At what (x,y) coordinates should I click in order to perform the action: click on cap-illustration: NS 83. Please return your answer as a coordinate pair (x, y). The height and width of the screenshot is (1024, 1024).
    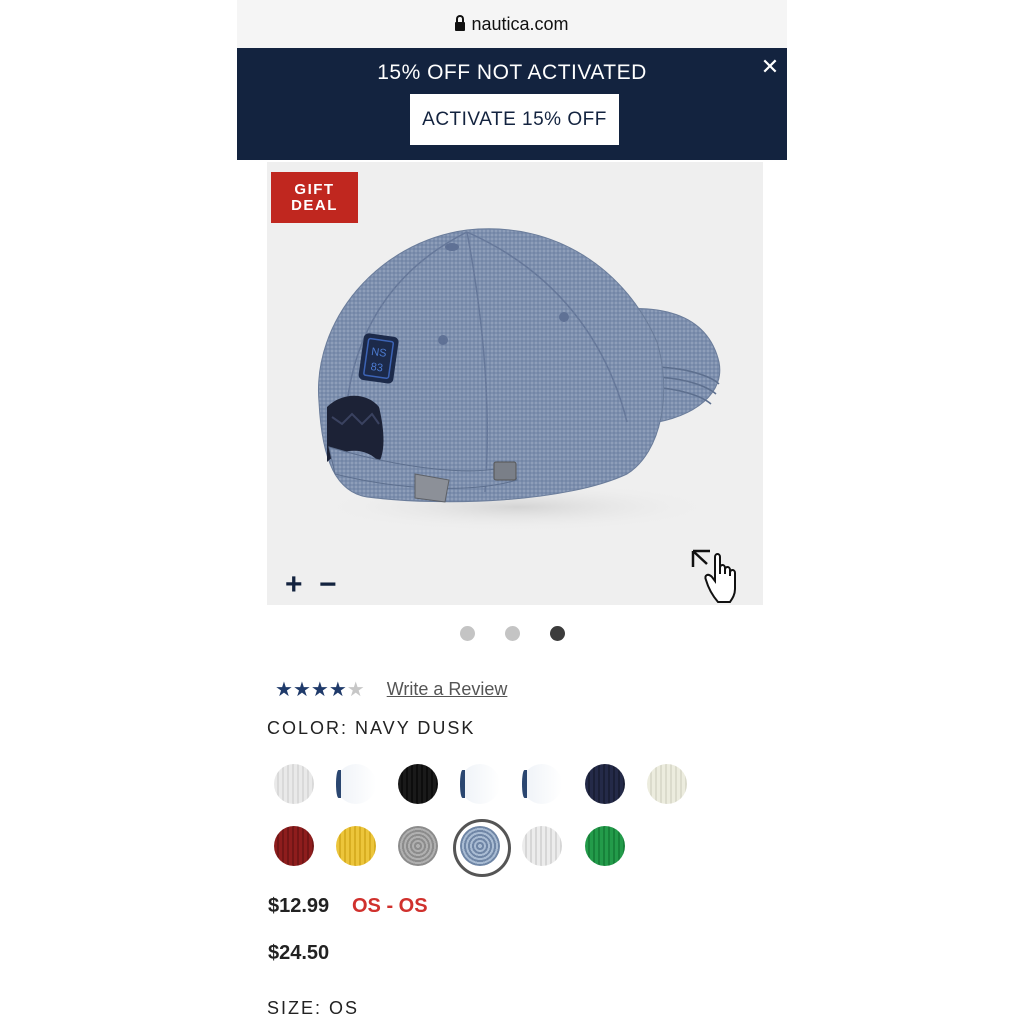
    Looking at the image, I should click on (519, 380).